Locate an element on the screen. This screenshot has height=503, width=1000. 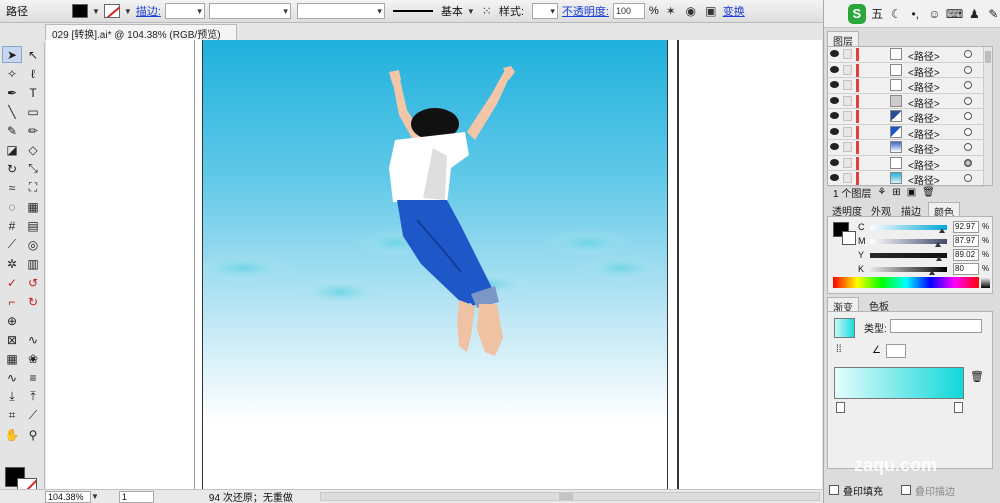
new-sublayer-icon: ⊞ is located at coordinates (896, 192).